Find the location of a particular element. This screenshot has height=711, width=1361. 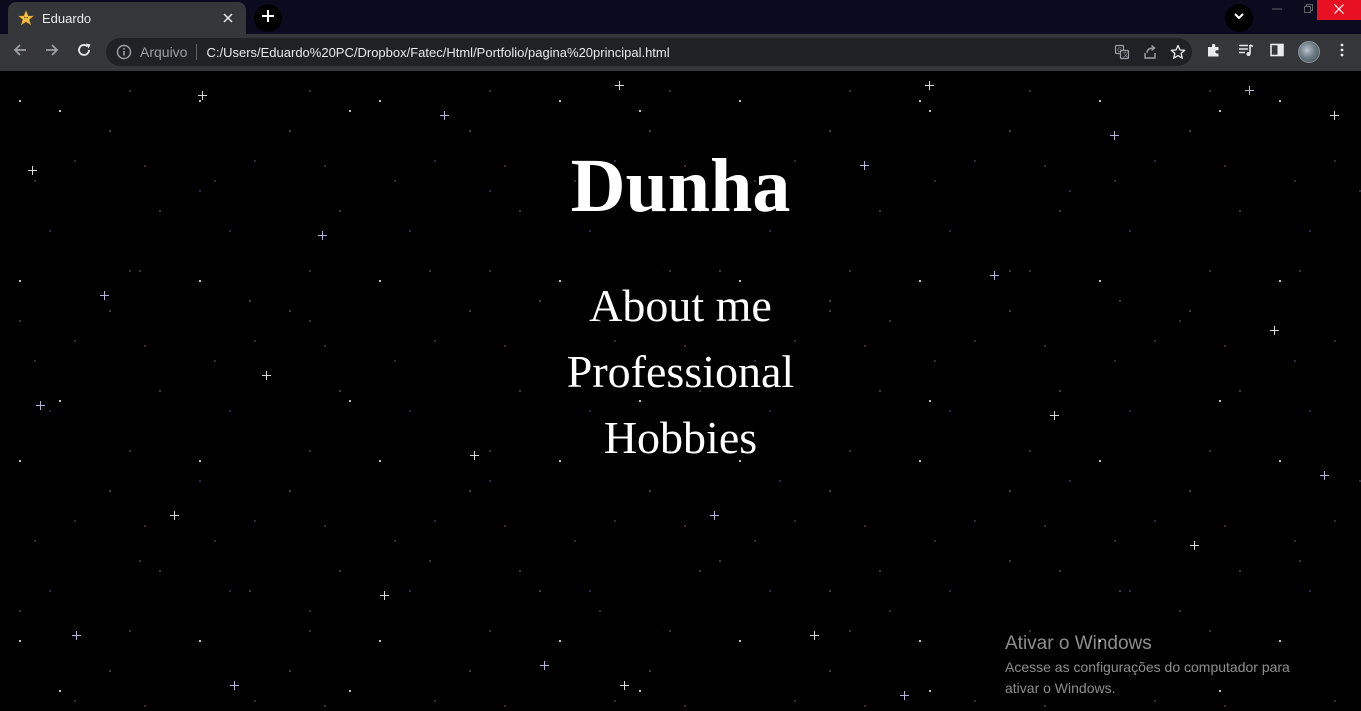

activation-title: Ativar o Windows is located at coordinates (1078, 643).